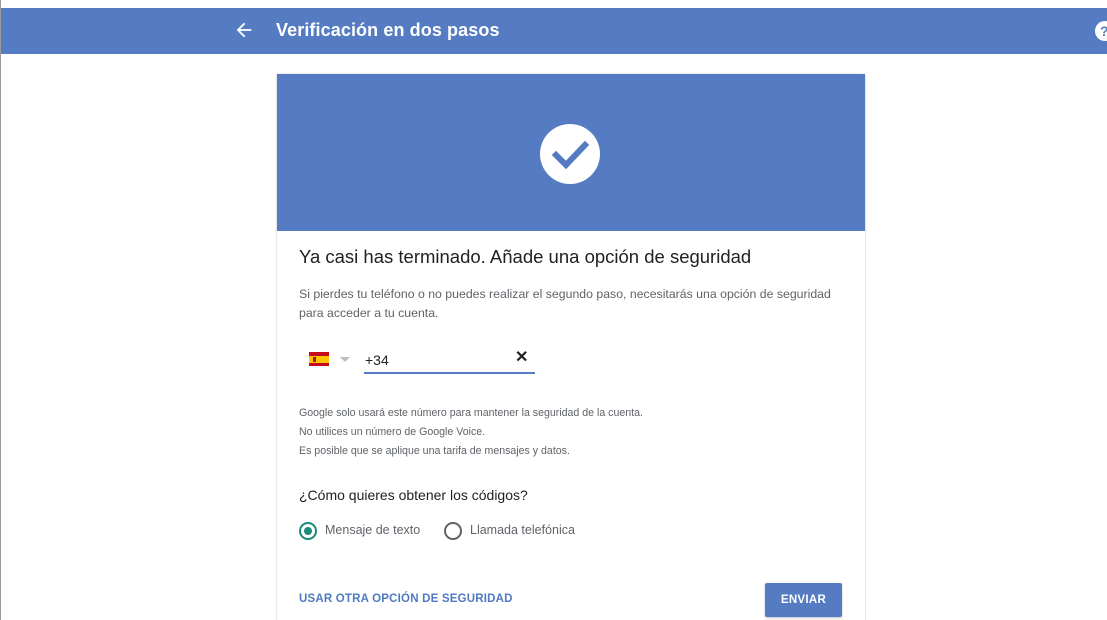 This screenshot has width=1107, height=620. I want to click on spain-flag-icon, so click(319, 359).